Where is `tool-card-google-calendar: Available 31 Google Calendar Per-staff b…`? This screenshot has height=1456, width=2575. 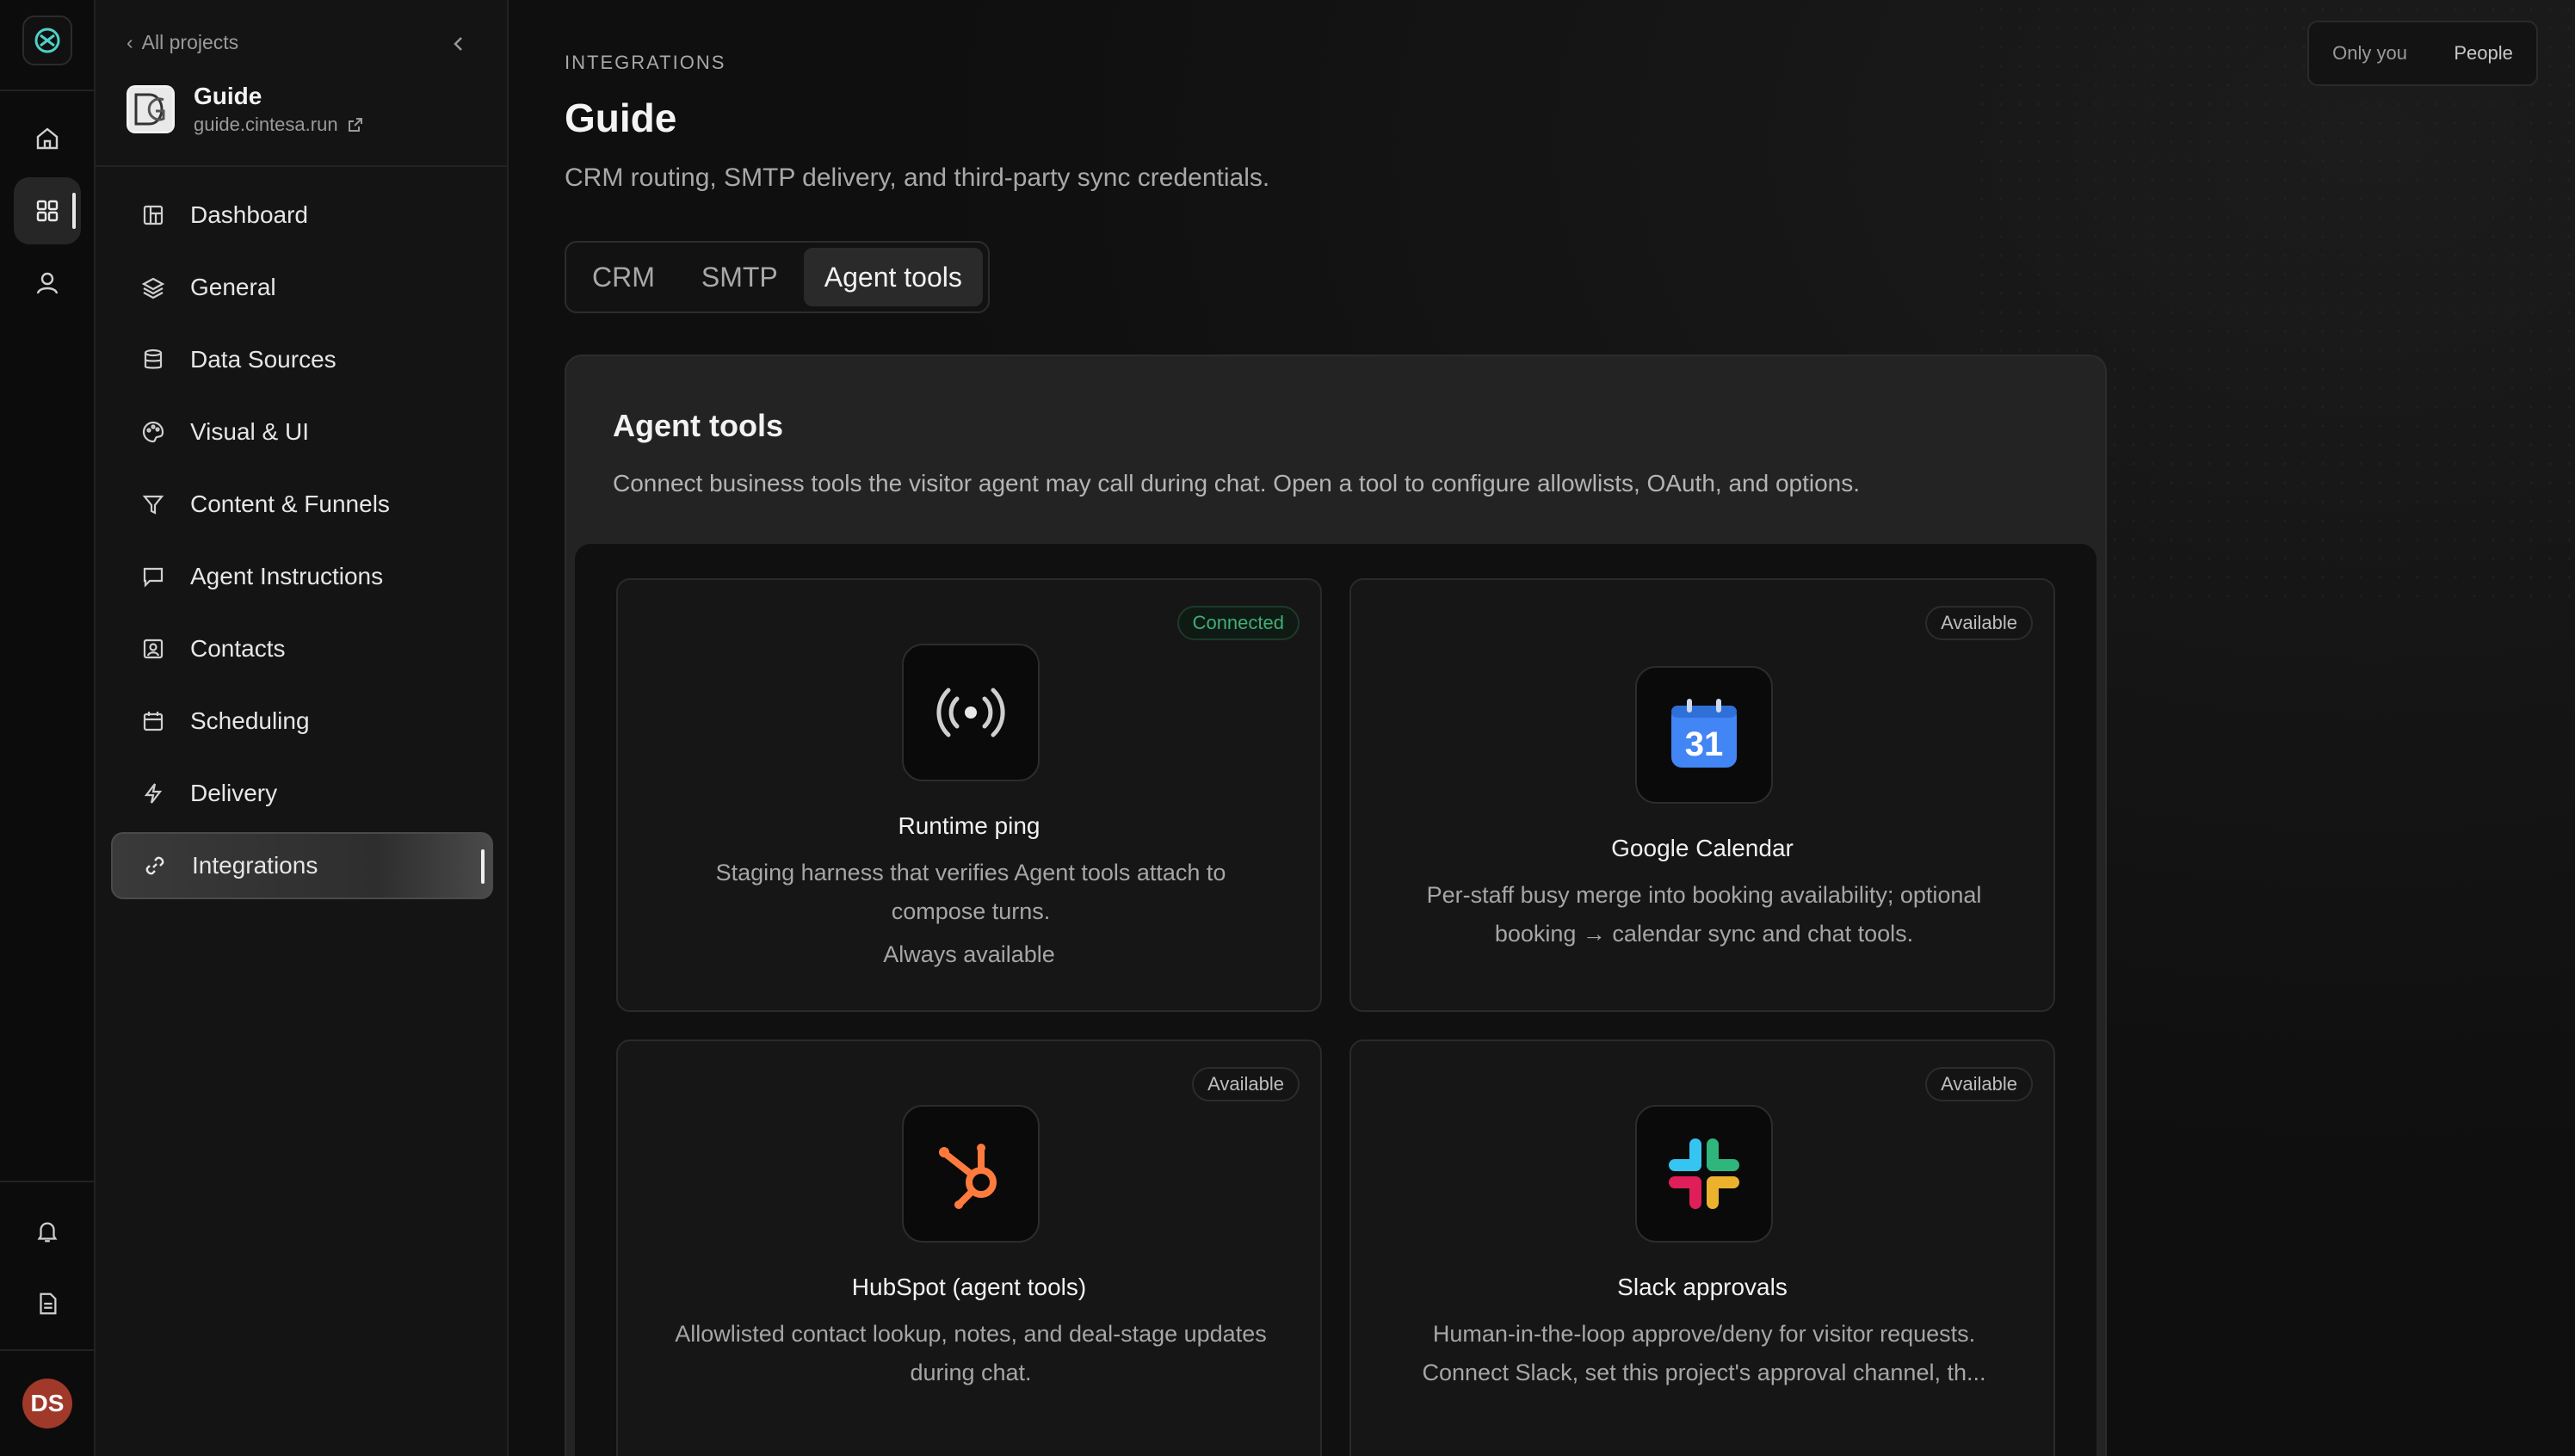
tool-card-google-calendar: Available 31 Google Calendar Per-staff b… is located at coordinates (1702, 795).